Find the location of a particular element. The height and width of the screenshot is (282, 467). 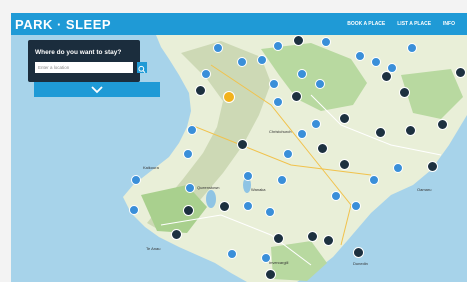

search-icon is located at coordinates (142, 69).